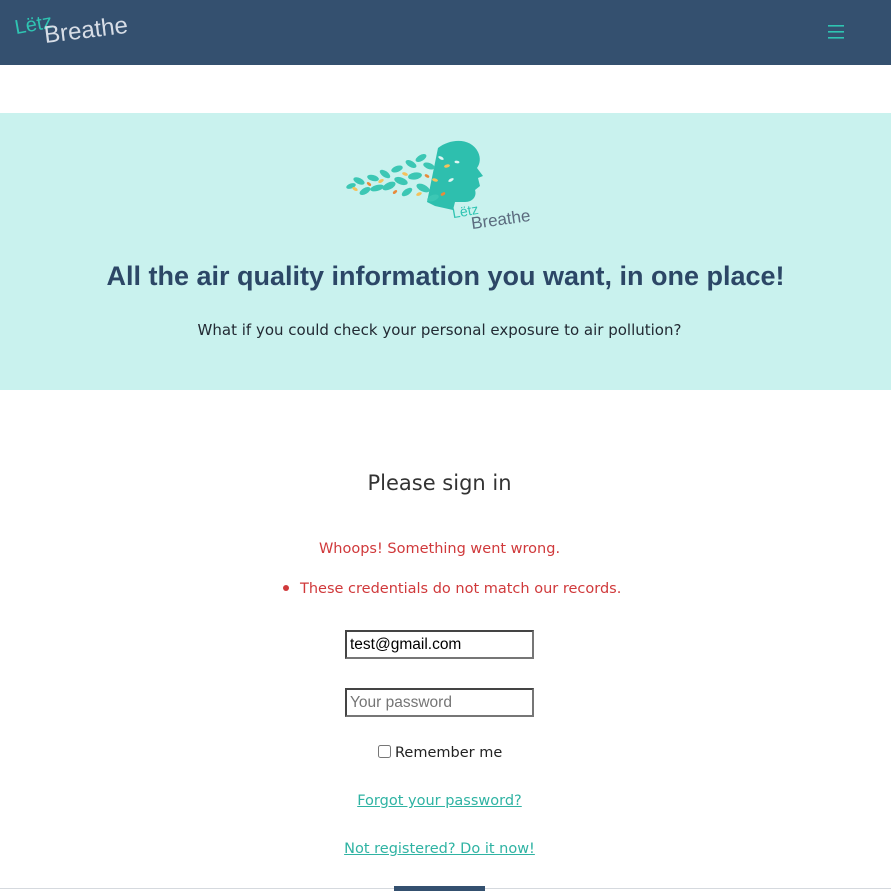  Describe the element at coordinates (439, 549) in the screenshot. I see `error-title: Whoops! Something went wrong.` at that location.